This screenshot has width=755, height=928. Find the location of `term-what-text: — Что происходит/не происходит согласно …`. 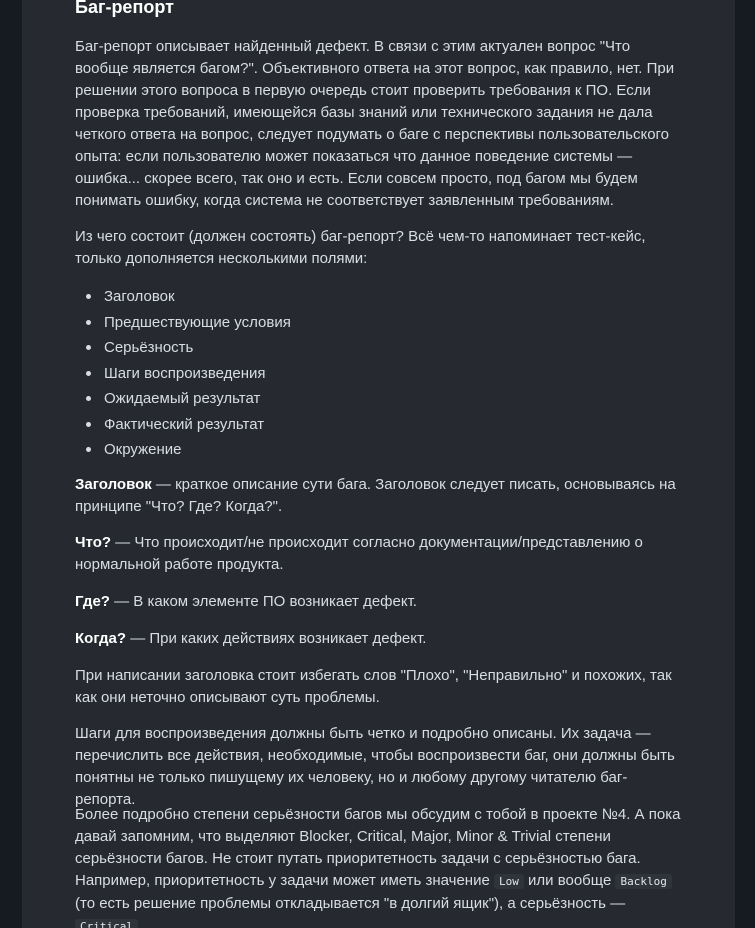

term-what-text: — Что происходит/не происходит согласно … is located at coordinates (359, 553).